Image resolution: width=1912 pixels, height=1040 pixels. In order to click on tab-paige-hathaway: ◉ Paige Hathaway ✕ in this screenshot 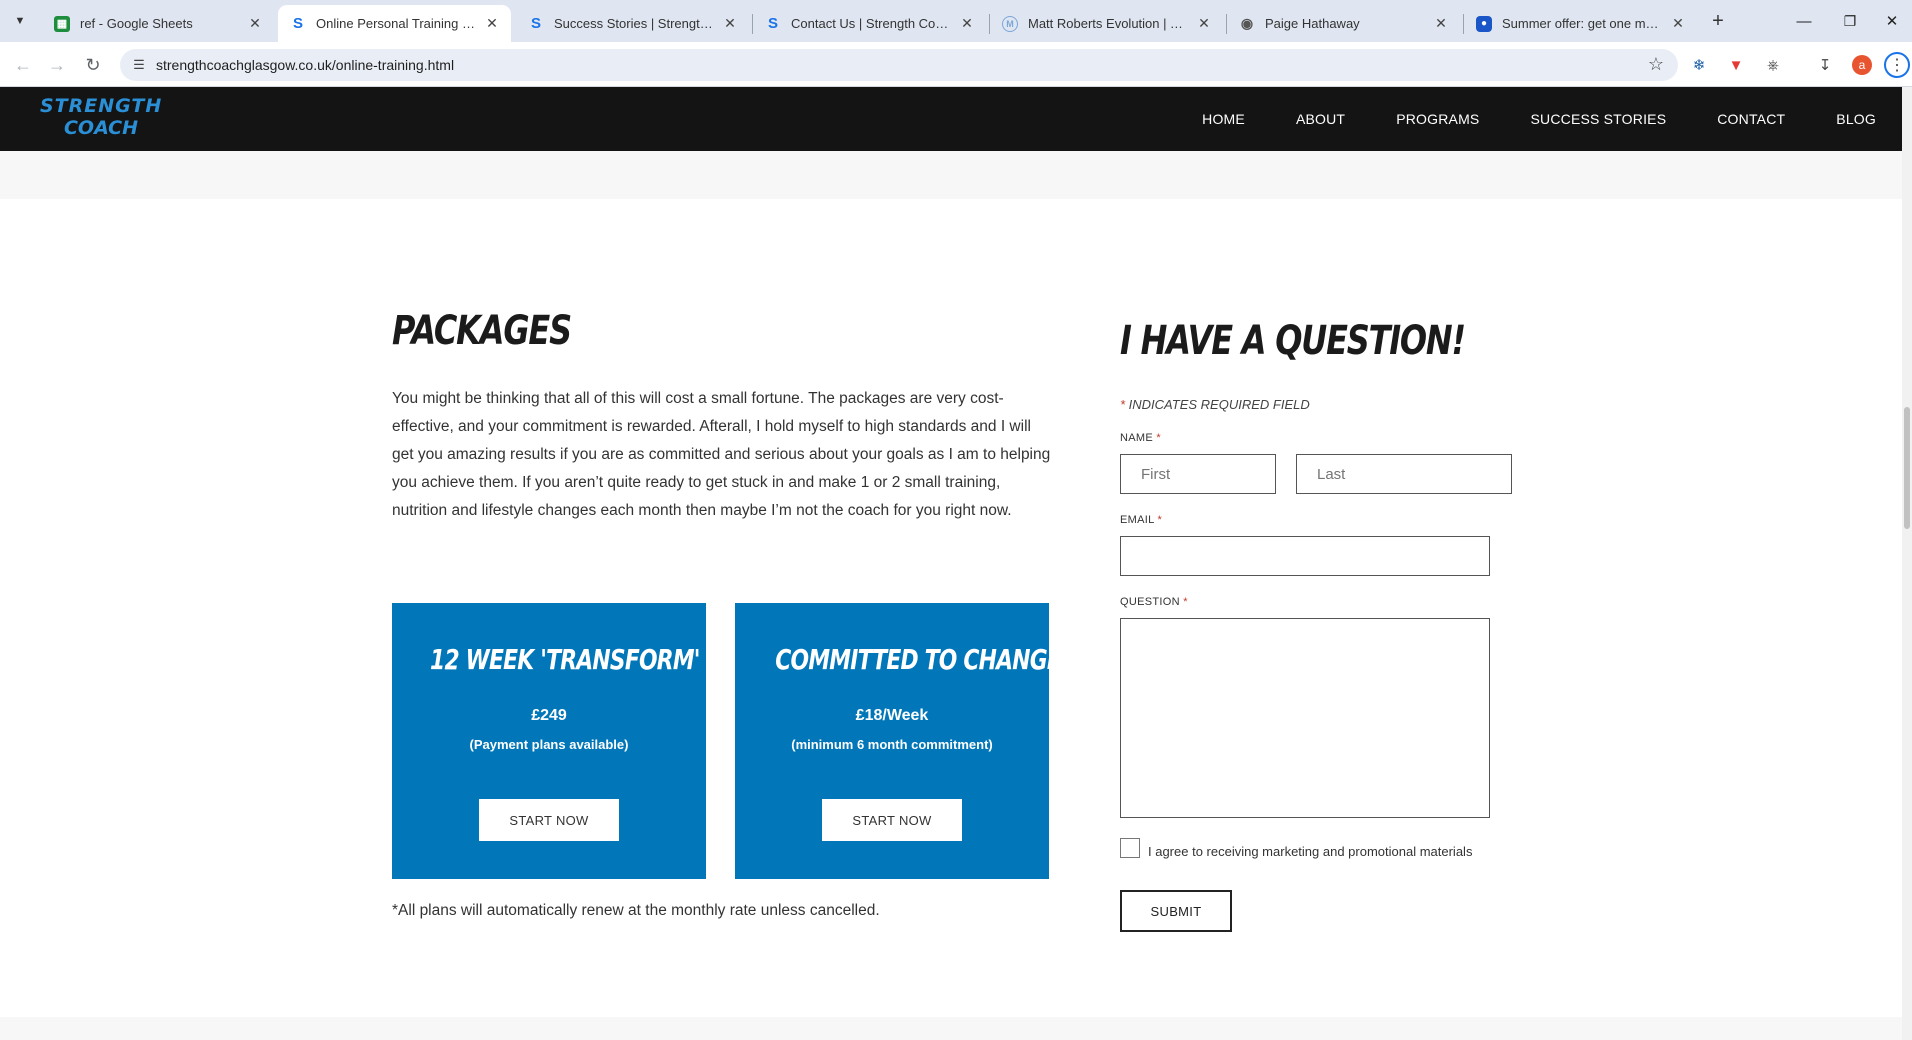, I will do `click(1343, 23)`.